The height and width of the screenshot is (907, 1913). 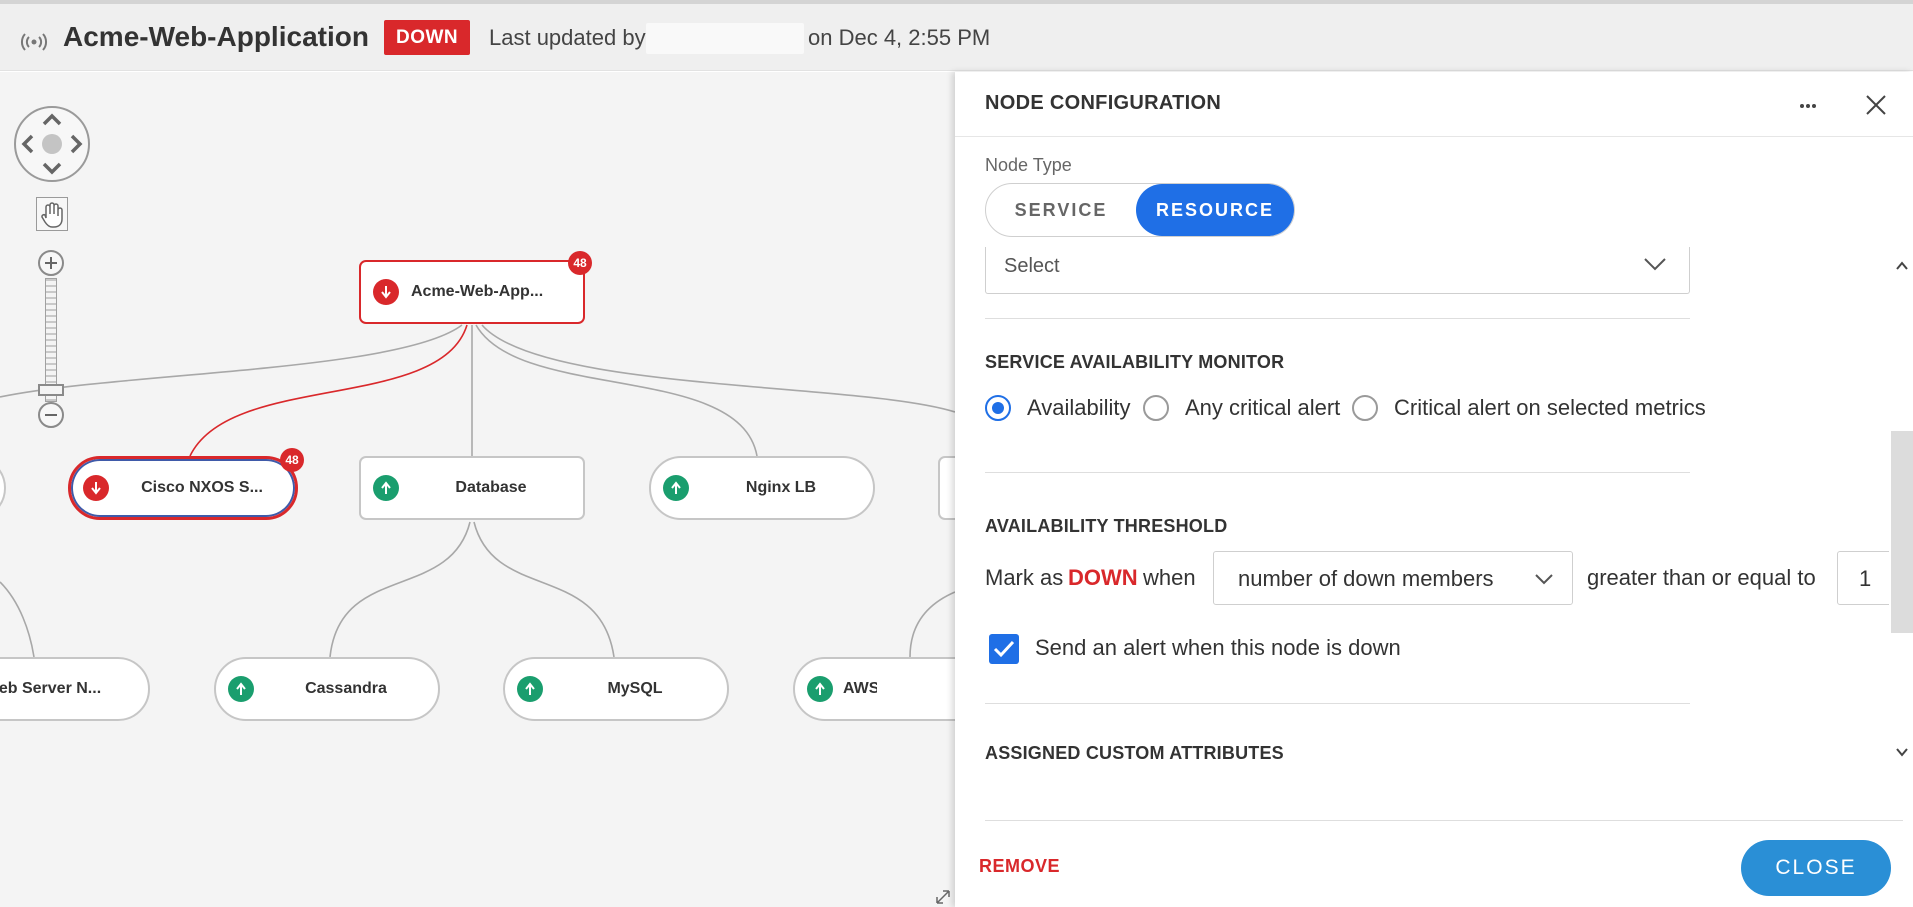 What do you see at coordinates (1169, 577) in the screenshot?
I see `when-text: when` at bounding box center [1169, 577].